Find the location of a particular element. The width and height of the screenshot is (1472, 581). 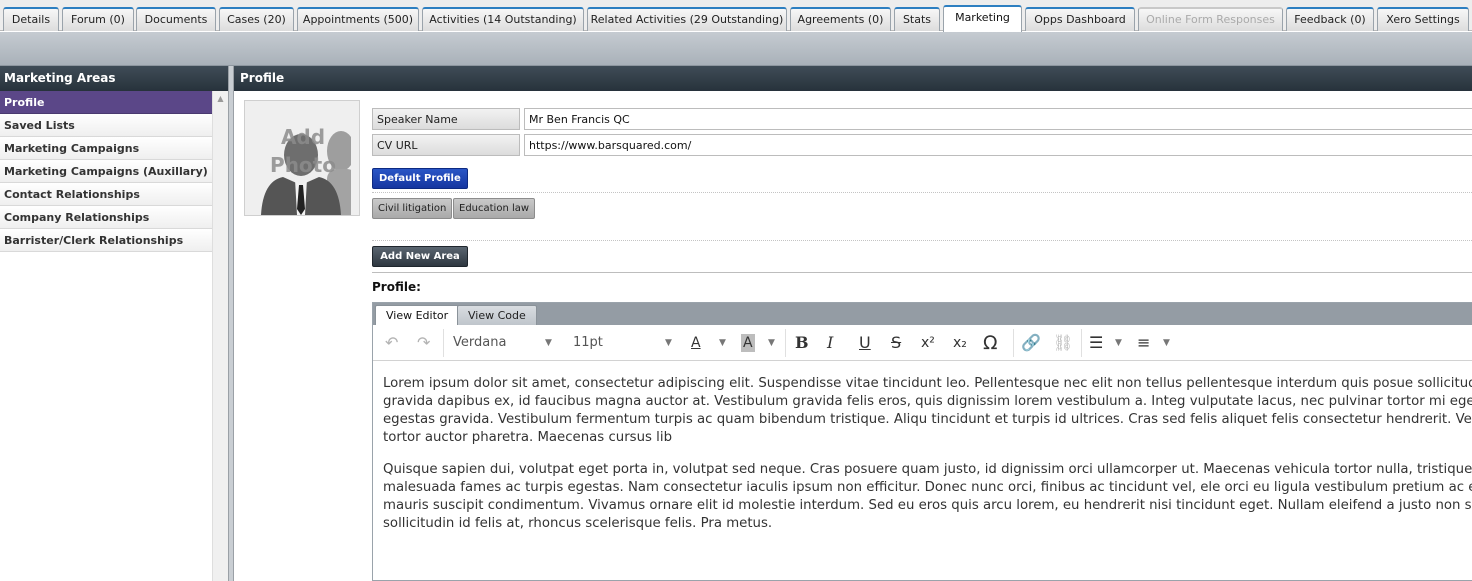

tab-marketing: Marketing is located at coordinates (982, 18).